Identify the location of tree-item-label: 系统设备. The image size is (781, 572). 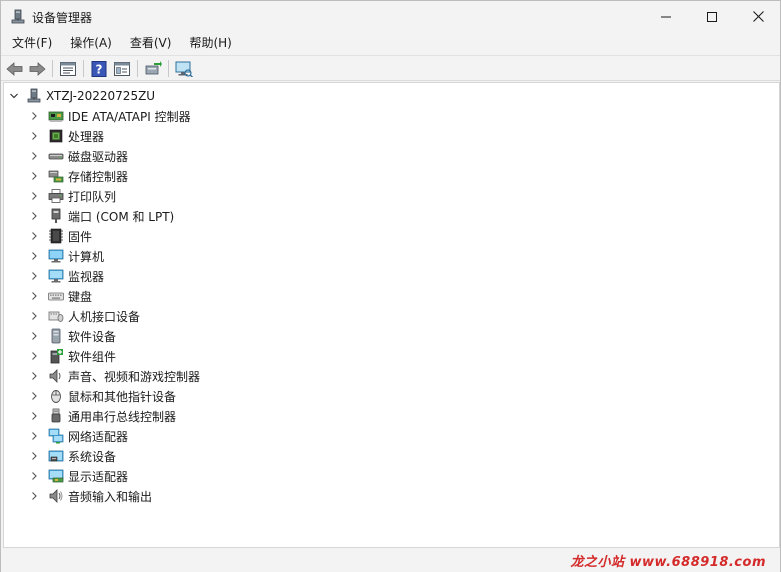
(92, 456).